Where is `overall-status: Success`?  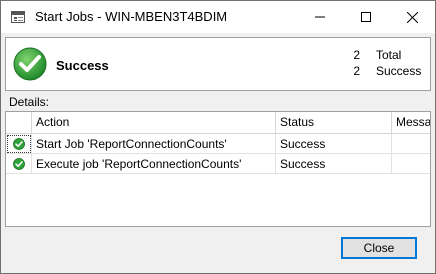 overall-status: Success is located at coordinates (82, 65).